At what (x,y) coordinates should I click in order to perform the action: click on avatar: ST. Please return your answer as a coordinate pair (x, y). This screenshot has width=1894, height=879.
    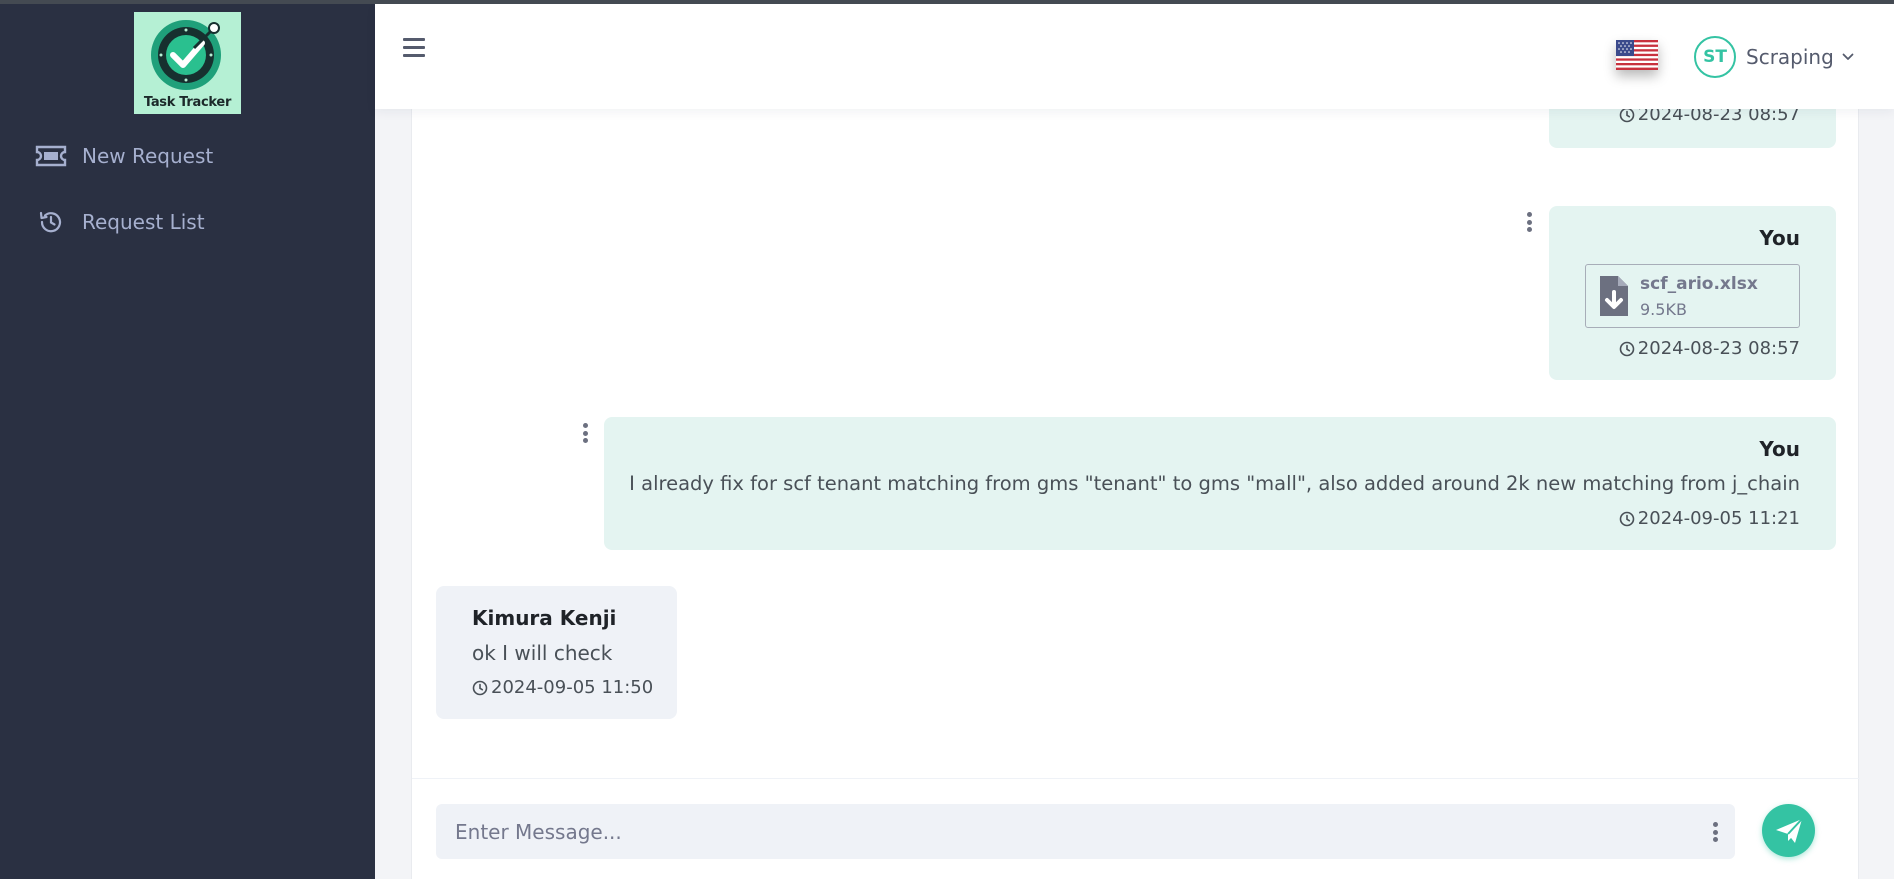
    Looking at the image, I should click on (1715, 57).